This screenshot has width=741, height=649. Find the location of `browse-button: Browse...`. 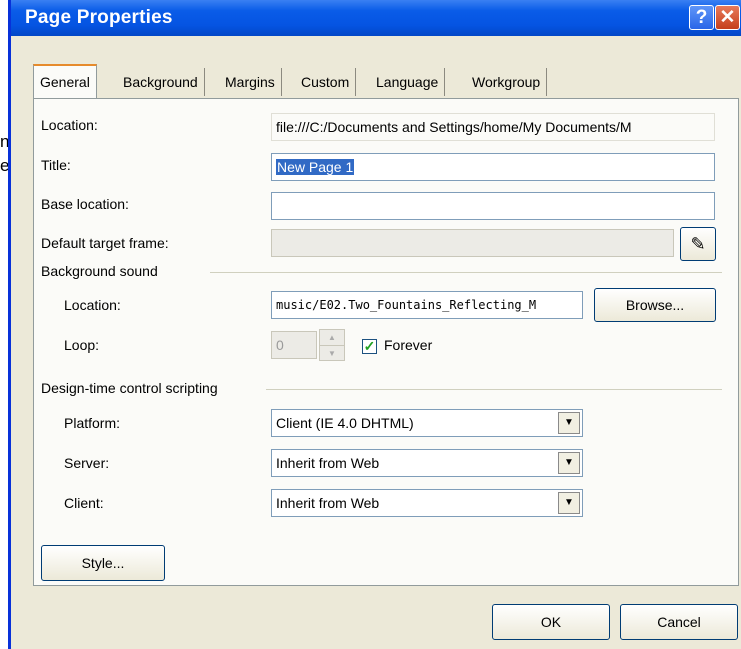

browse-button: Browse... is located at coordinates (655, 305).